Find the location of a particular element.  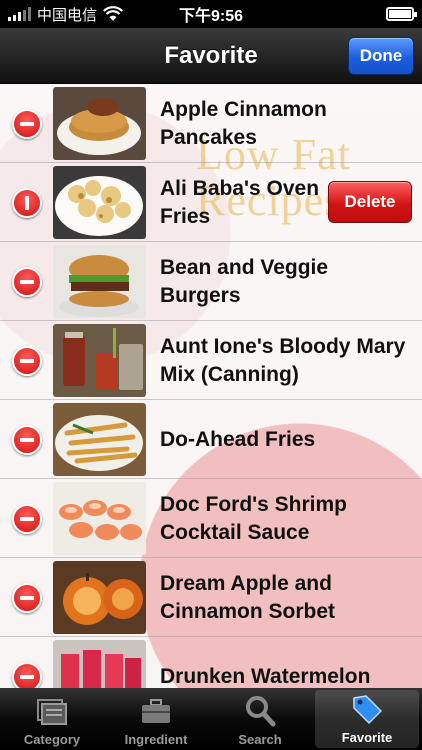

carrier-label: 中国电信 is located at coordinates (67, 15).